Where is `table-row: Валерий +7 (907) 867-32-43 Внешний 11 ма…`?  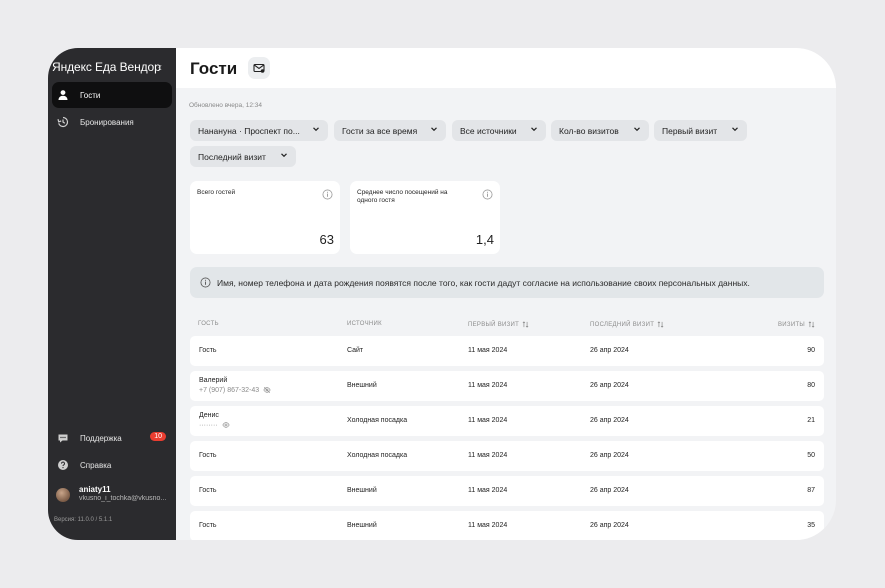
table-row: Валерий +7 (907) 867-32-43 Внешний 11 ма… is located at coordinates (507, 386).